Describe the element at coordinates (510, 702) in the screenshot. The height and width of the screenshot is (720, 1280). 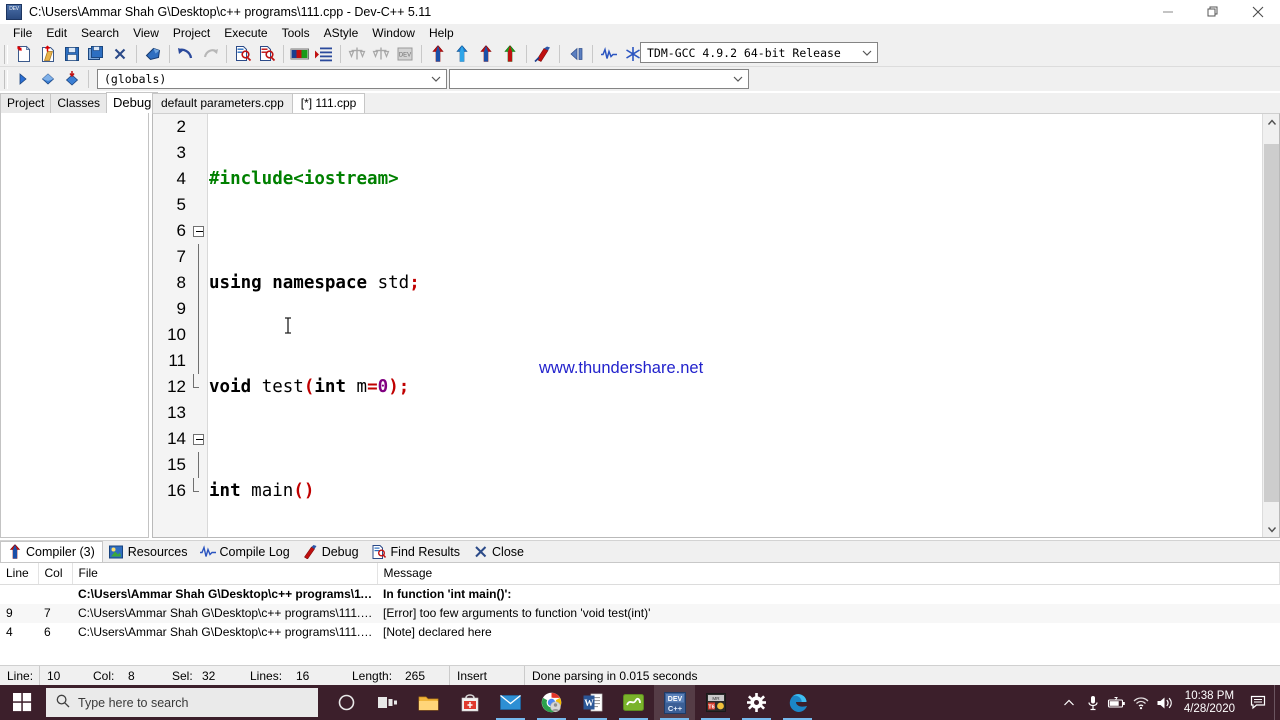
I see `mail-icon` at that location.